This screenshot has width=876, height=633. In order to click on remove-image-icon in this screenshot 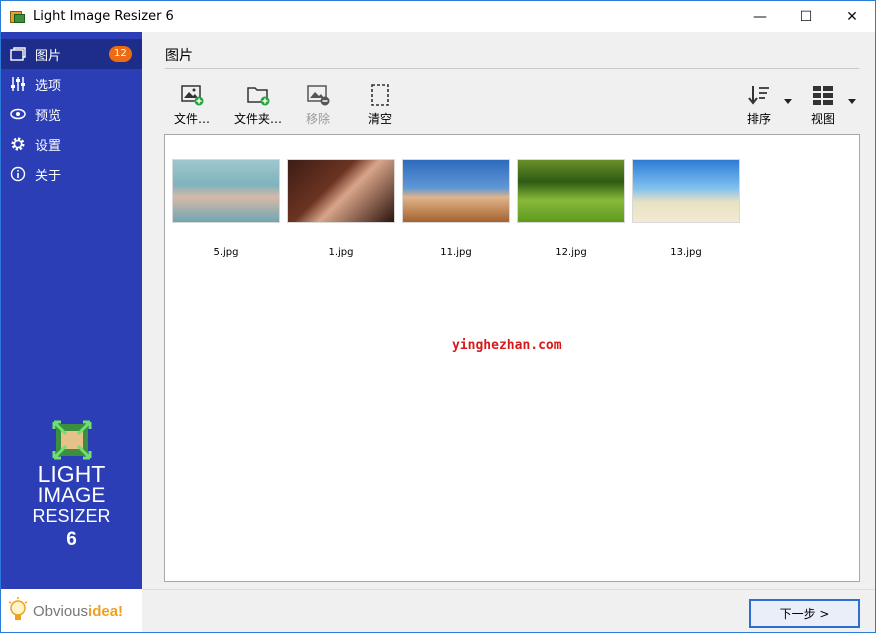, I will do `click(318, 95)`.